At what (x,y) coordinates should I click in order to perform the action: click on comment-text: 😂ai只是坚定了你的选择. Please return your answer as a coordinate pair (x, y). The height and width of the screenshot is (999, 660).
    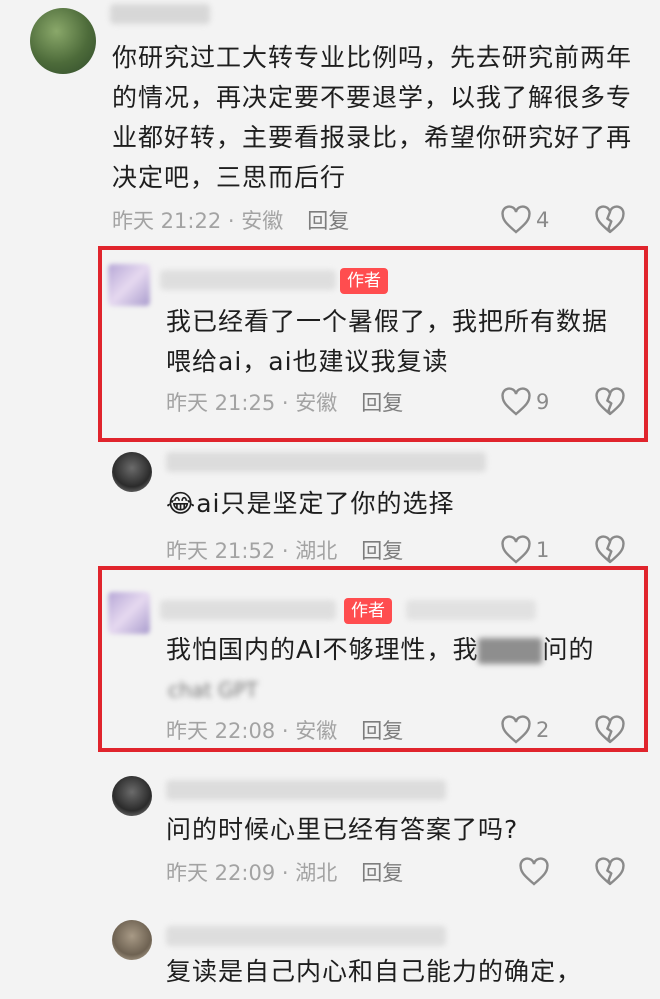
    Looking at the image, I should click on (396, 504).